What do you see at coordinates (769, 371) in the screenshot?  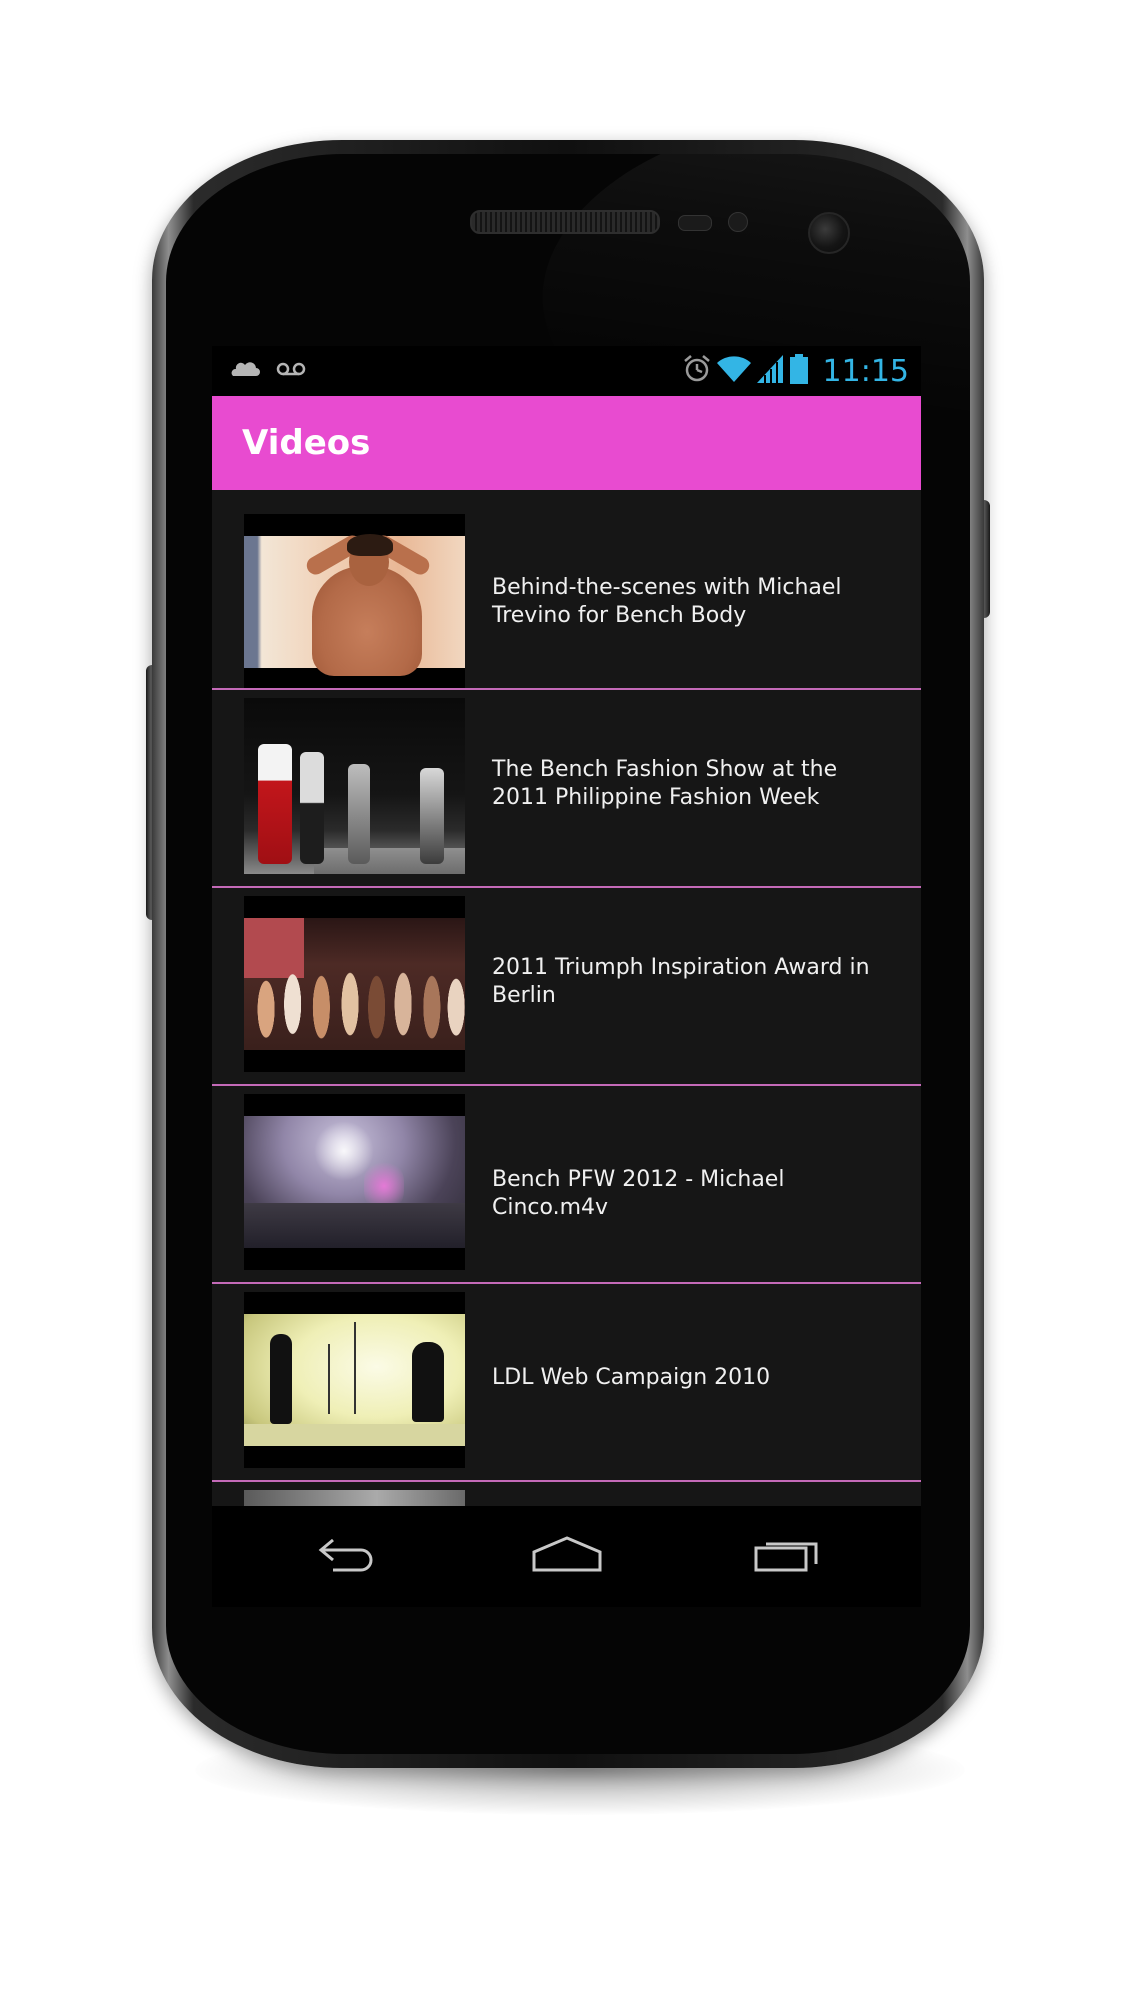 I see `signal-icon` at bounding box center [769, 371].